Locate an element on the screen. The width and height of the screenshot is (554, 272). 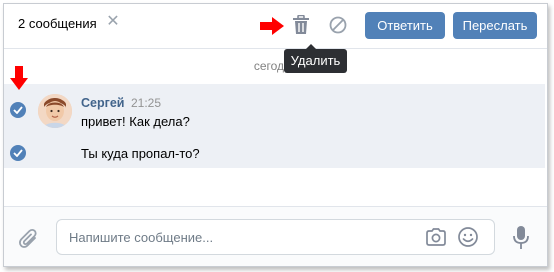
selected-count: 2 сообщения is located at coordinates (57, 23).